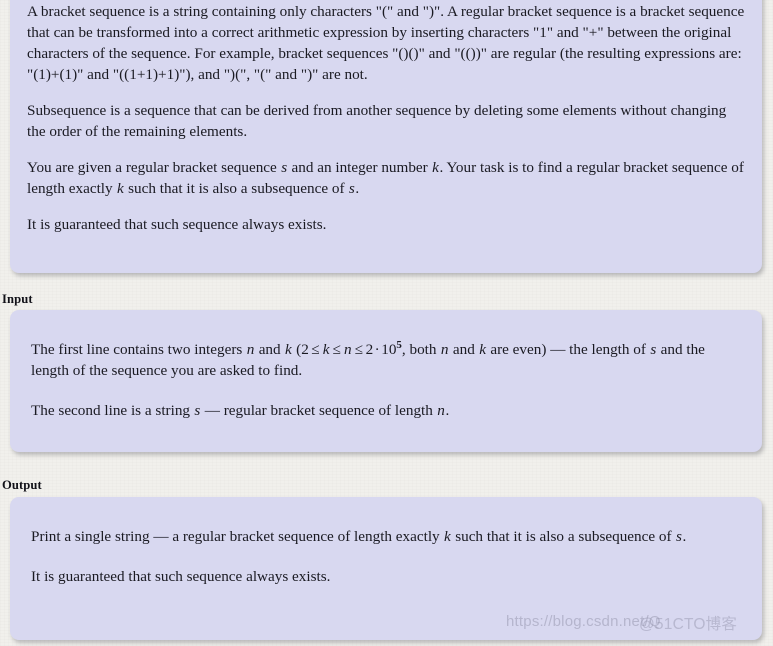 Image resolution: width=773 pixels, height=646 pixels. What do you see at coordinates (17, 299) in the screenshot?
I see `input-section-title: Input` at bounding box center [17, 299].